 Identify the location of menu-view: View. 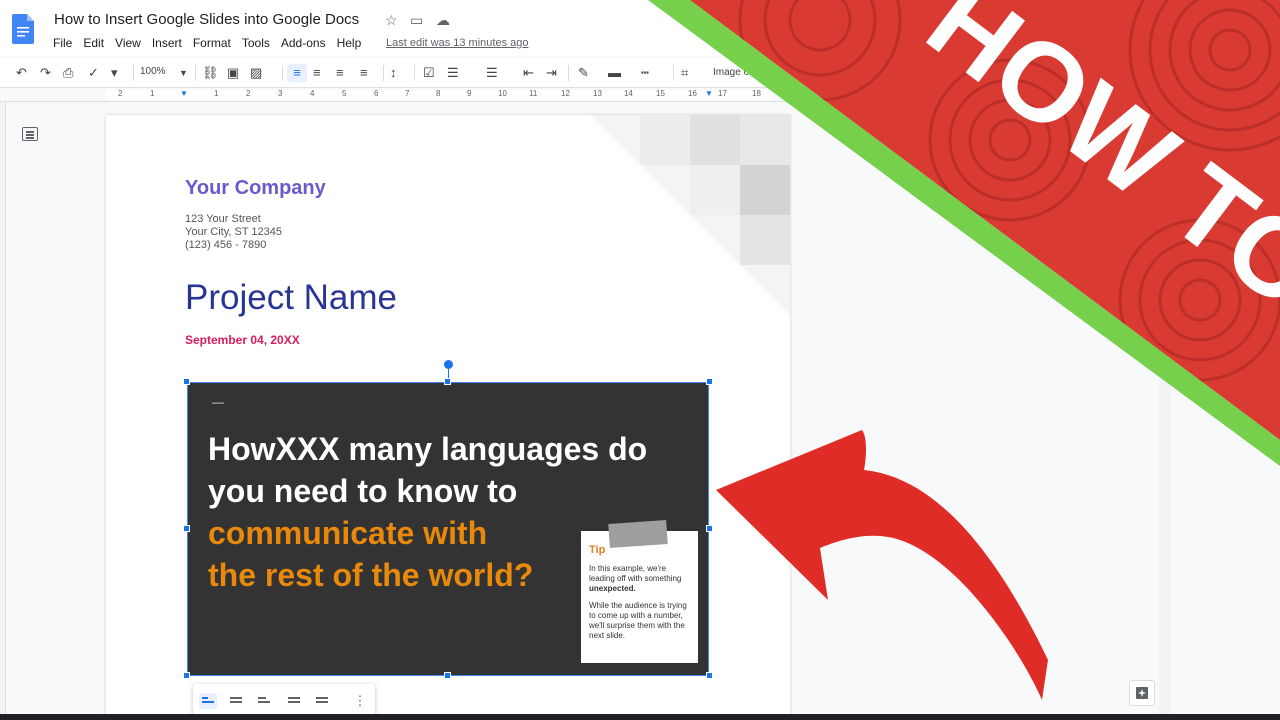
(128, 43).